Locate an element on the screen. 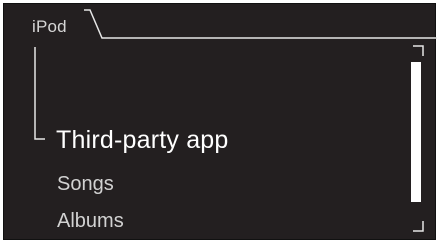  source-tab-label: iPod is located at coordinates (49, 27).